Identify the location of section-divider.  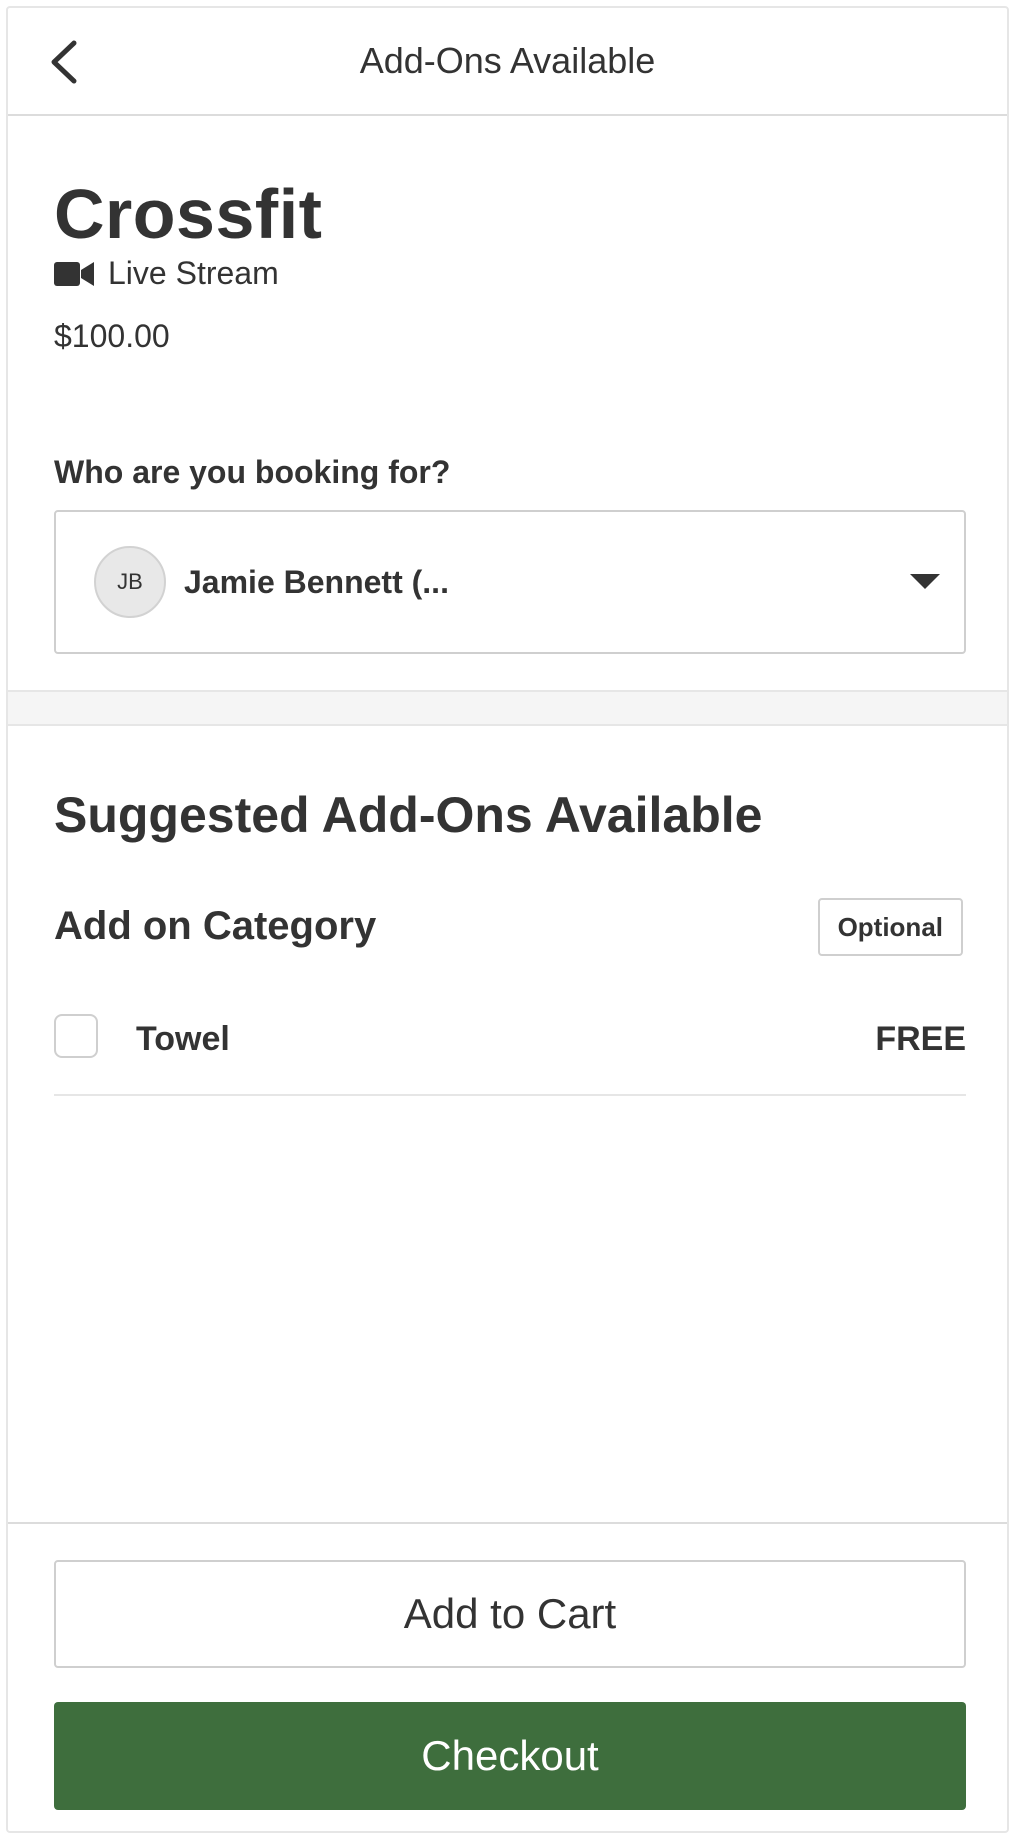
(507, 708).